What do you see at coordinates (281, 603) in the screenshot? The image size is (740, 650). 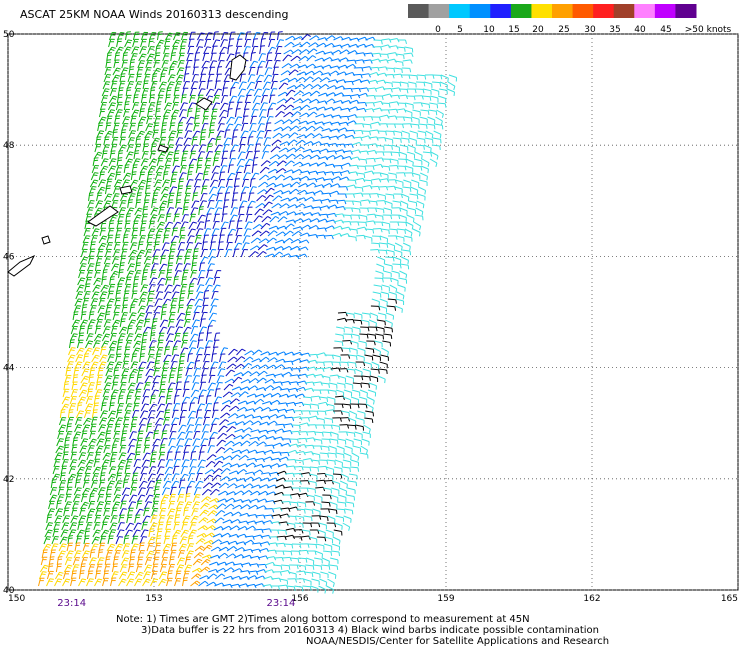 I see `pass-time-label: 23:14` at bounding box center [281, 603].